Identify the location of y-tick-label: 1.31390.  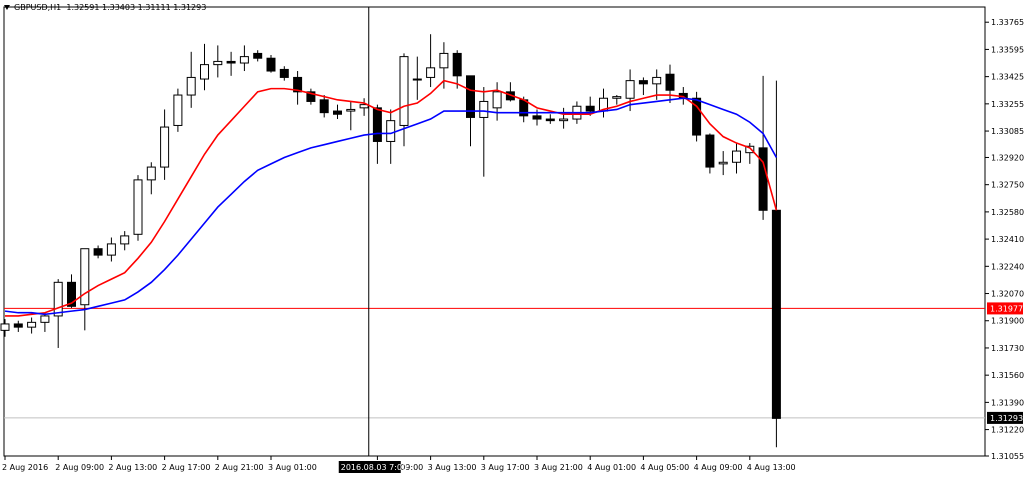
(1007, 402).